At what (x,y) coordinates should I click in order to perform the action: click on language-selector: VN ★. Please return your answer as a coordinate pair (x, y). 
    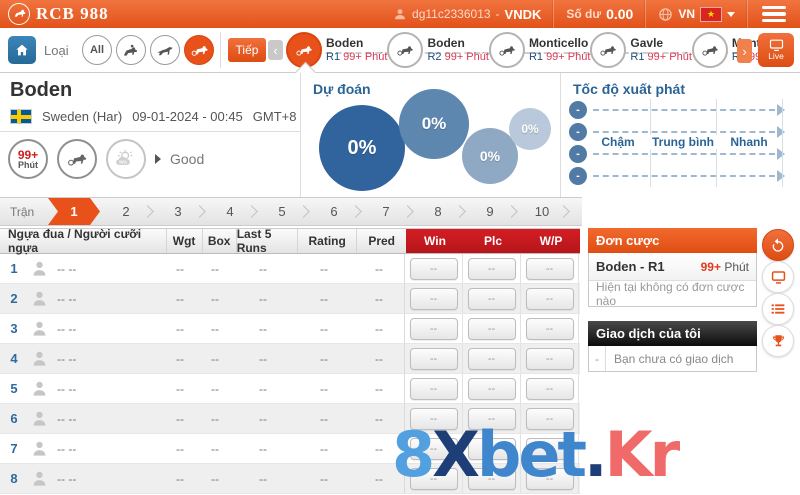
    Looking at the image, I should click on (696, 14).